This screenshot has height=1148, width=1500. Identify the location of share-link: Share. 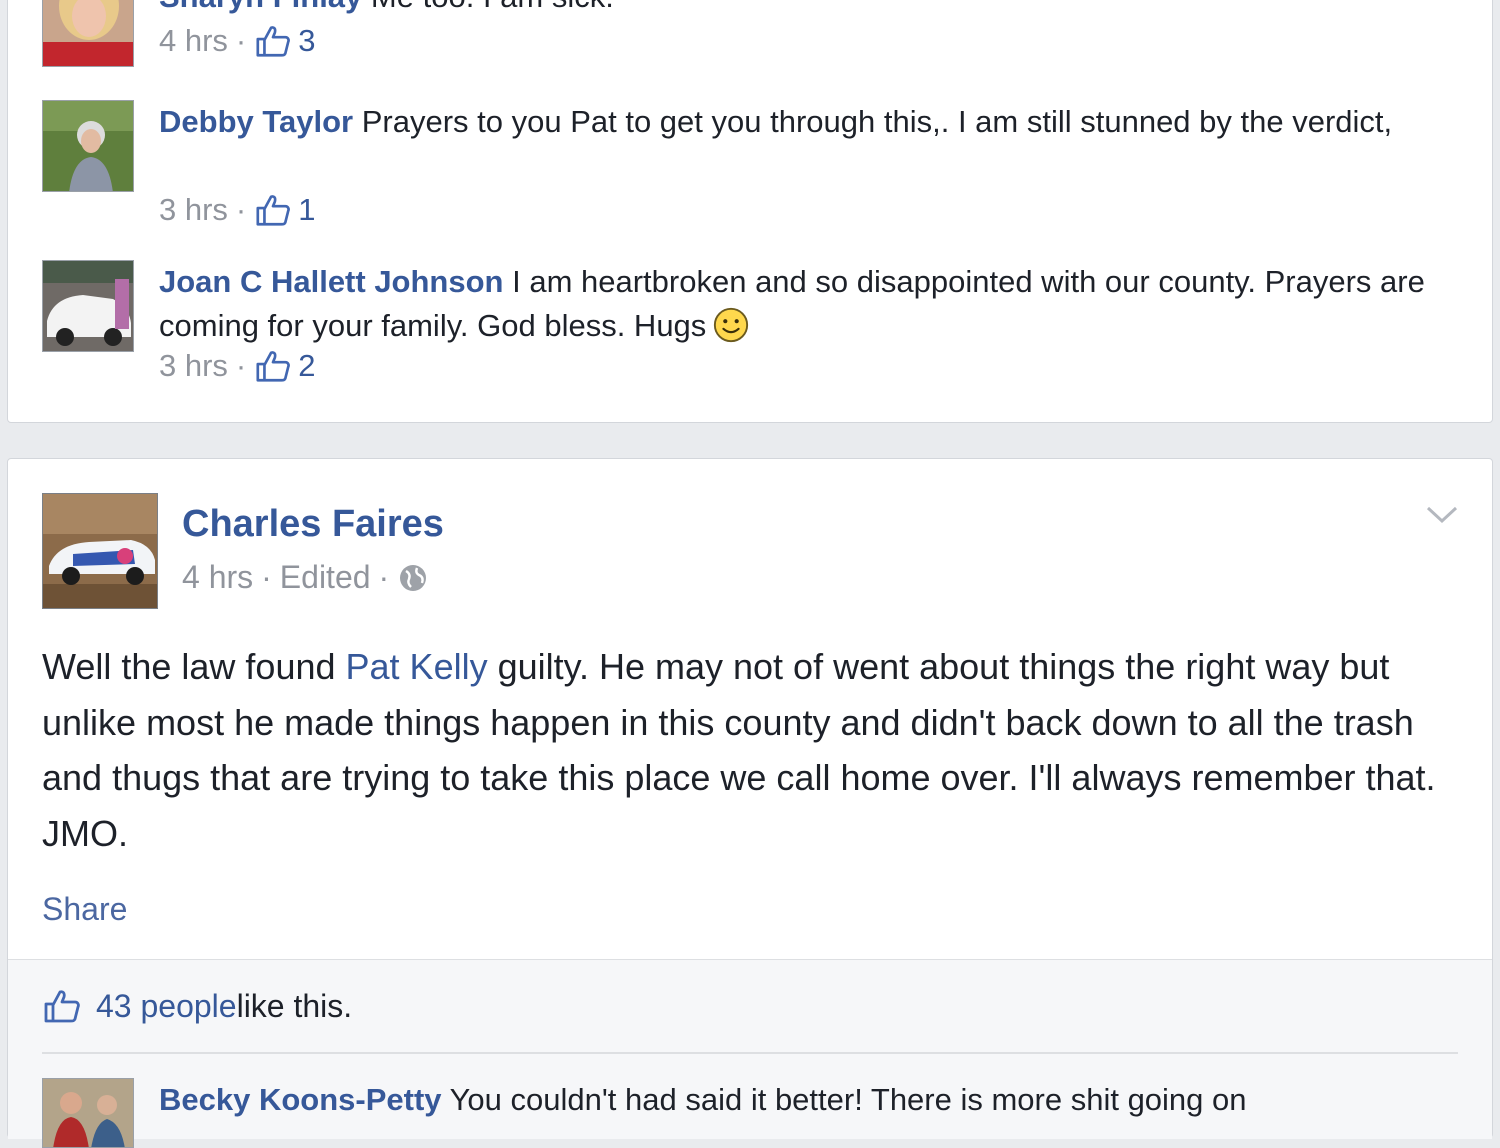
(84, 909).